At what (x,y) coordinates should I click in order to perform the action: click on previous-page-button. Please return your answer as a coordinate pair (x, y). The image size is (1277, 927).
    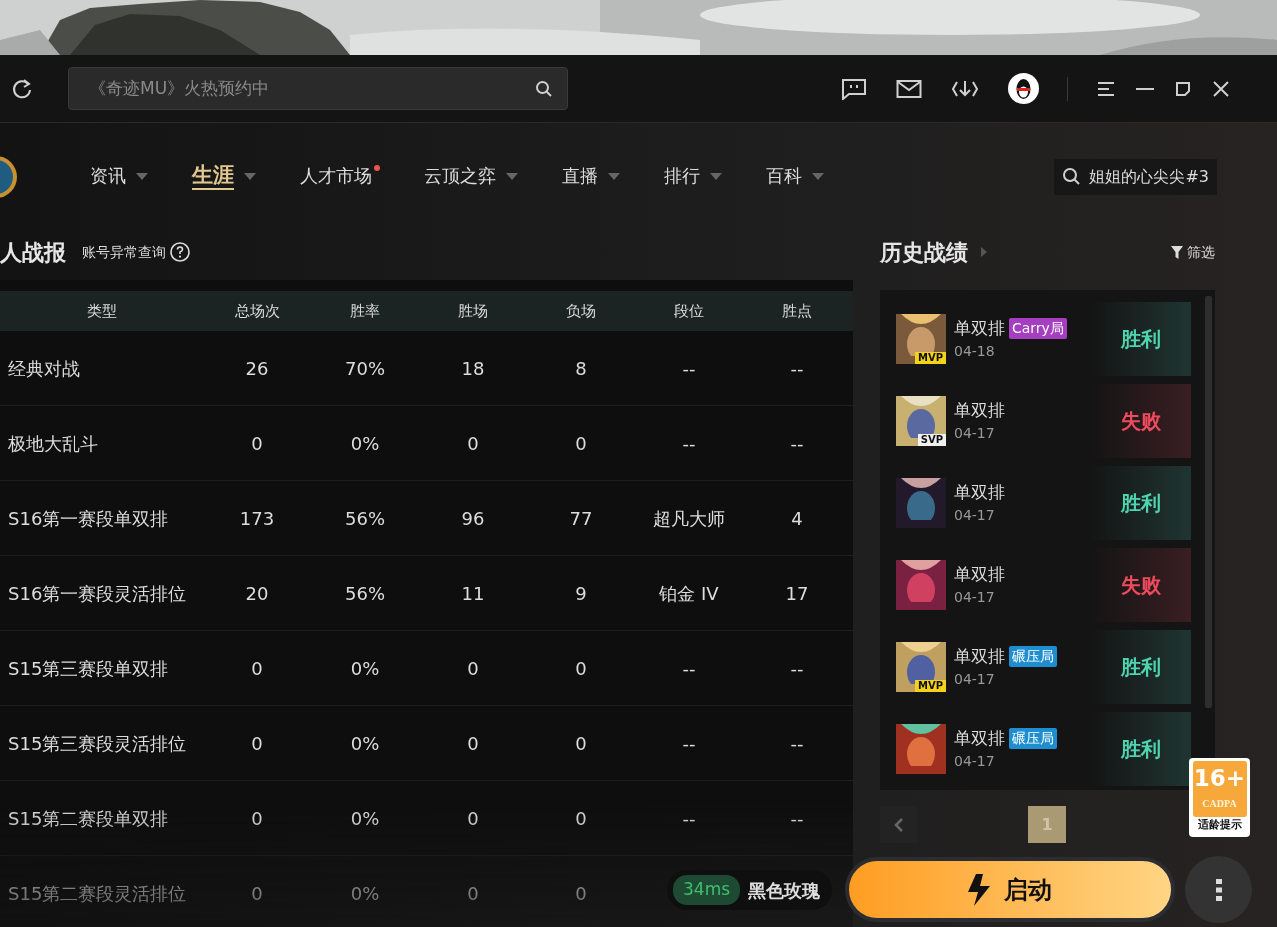
    Looking at the image, I should click on (898, 824).